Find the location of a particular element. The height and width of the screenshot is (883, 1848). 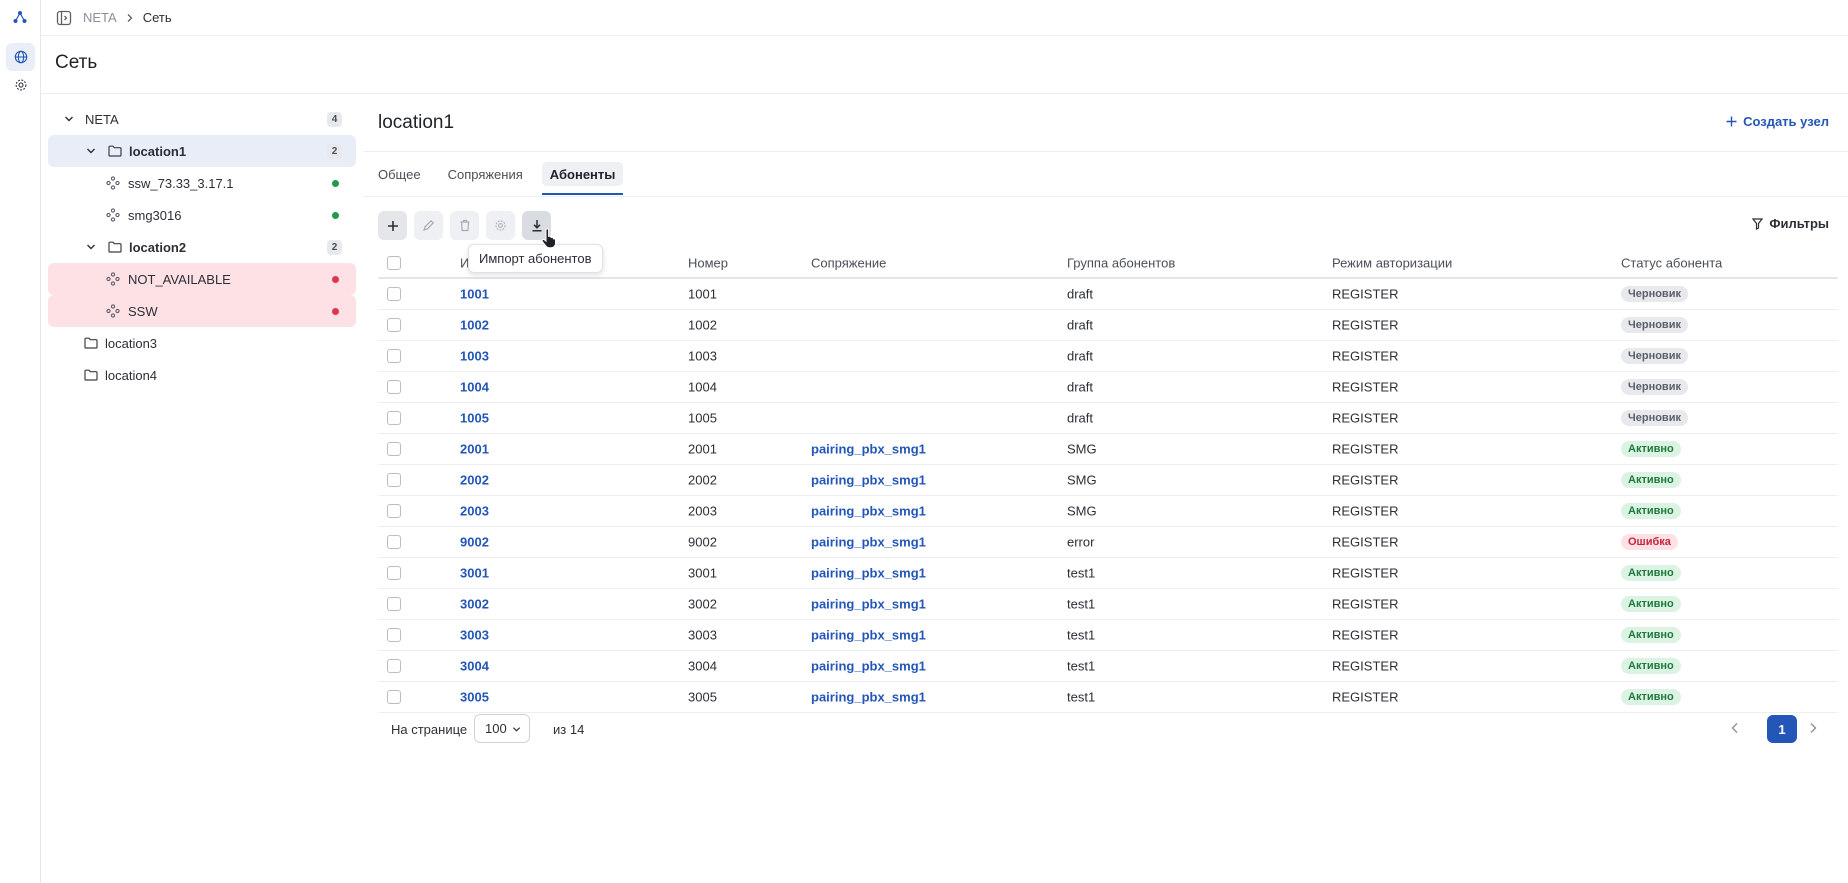

settings-nav-button is located at coordinates (20, 85).